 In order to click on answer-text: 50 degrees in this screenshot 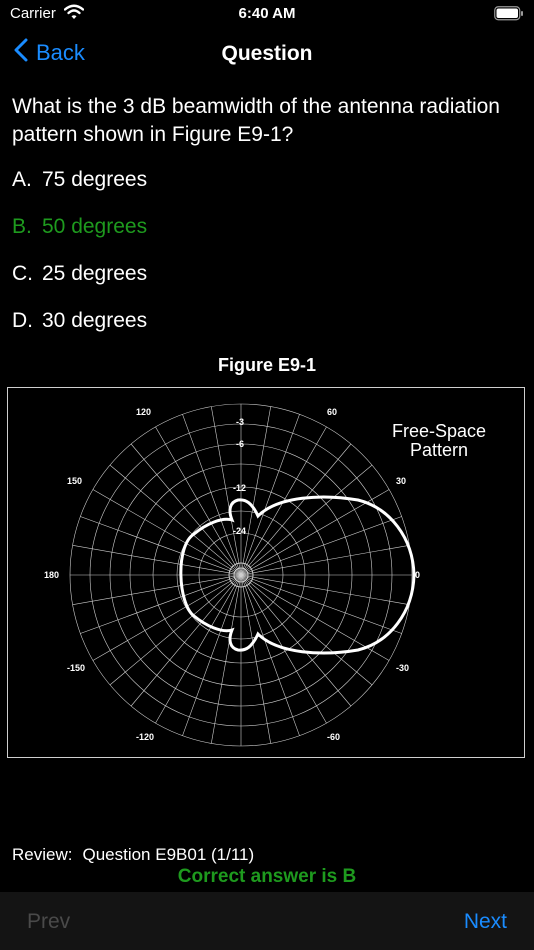, I will do `click(95, 226)`.